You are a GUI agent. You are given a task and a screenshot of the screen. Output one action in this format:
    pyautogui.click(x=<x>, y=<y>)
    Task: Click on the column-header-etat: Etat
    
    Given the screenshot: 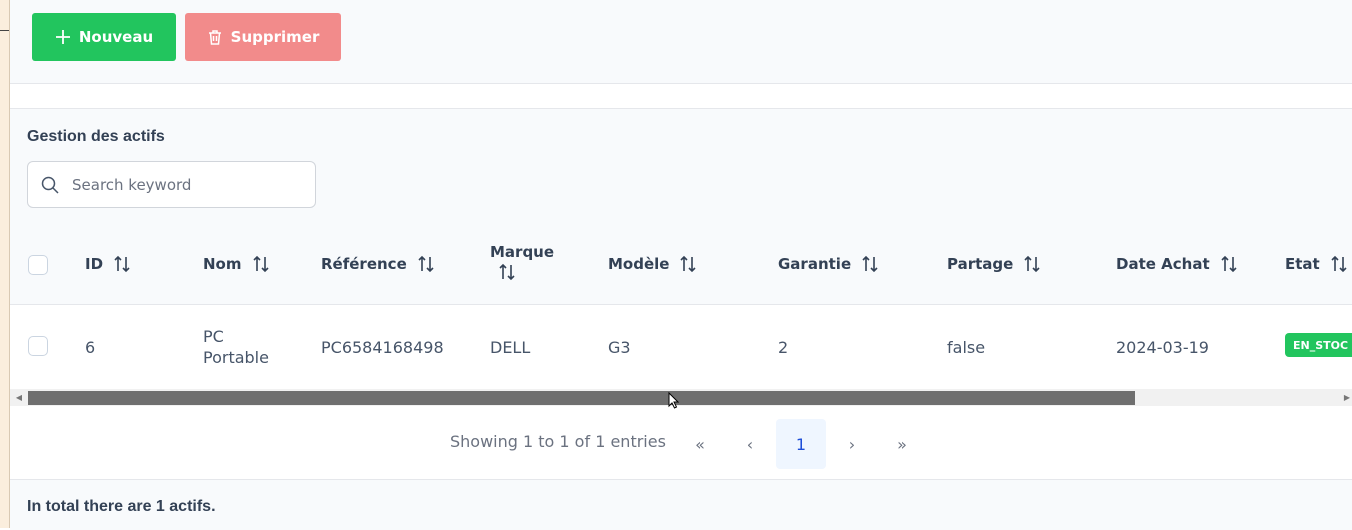 What is the action you would take?
    pyautogui.click(x=1316, y=264)
    